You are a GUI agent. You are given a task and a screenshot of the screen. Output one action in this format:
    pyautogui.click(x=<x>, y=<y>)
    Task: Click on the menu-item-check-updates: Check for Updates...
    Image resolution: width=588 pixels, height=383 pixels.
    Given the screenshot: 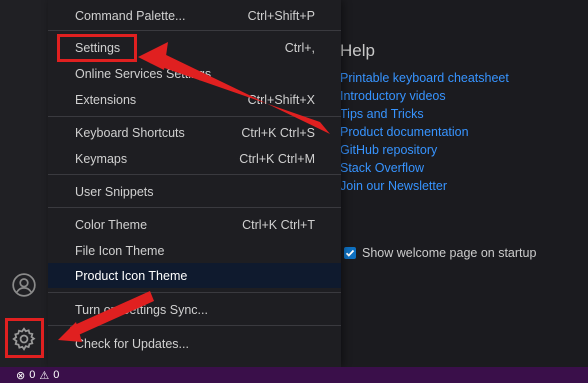 What is the action you would take?
    pyautogui.click(x=194, y=343)
    